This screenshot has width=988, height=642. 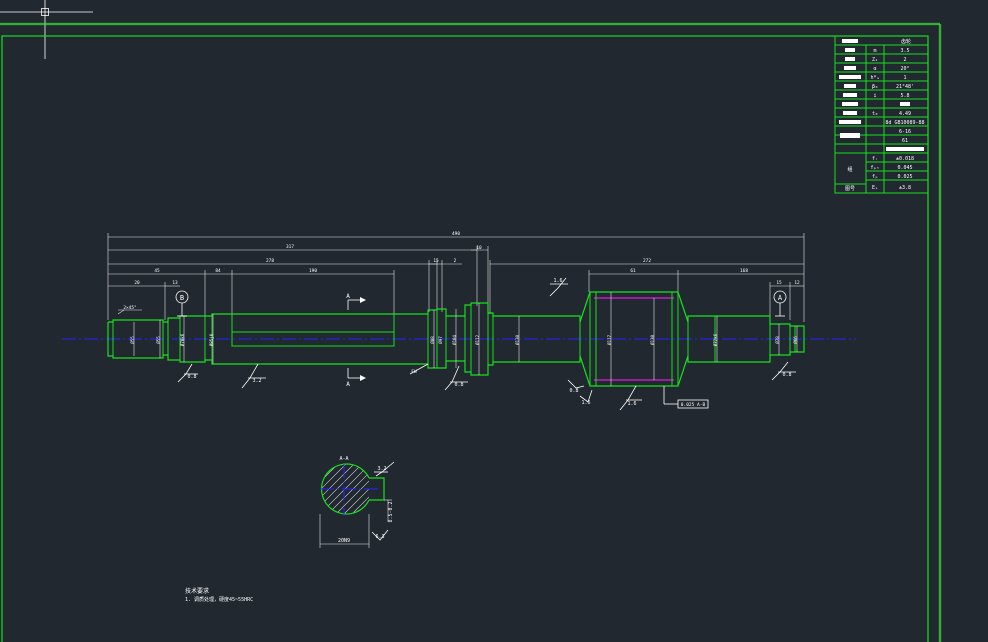 What do you see at coordinates (904, 123) in the screenshot?
I see `row-value: 8d GB10089-88` at bounding box center [904, 123].